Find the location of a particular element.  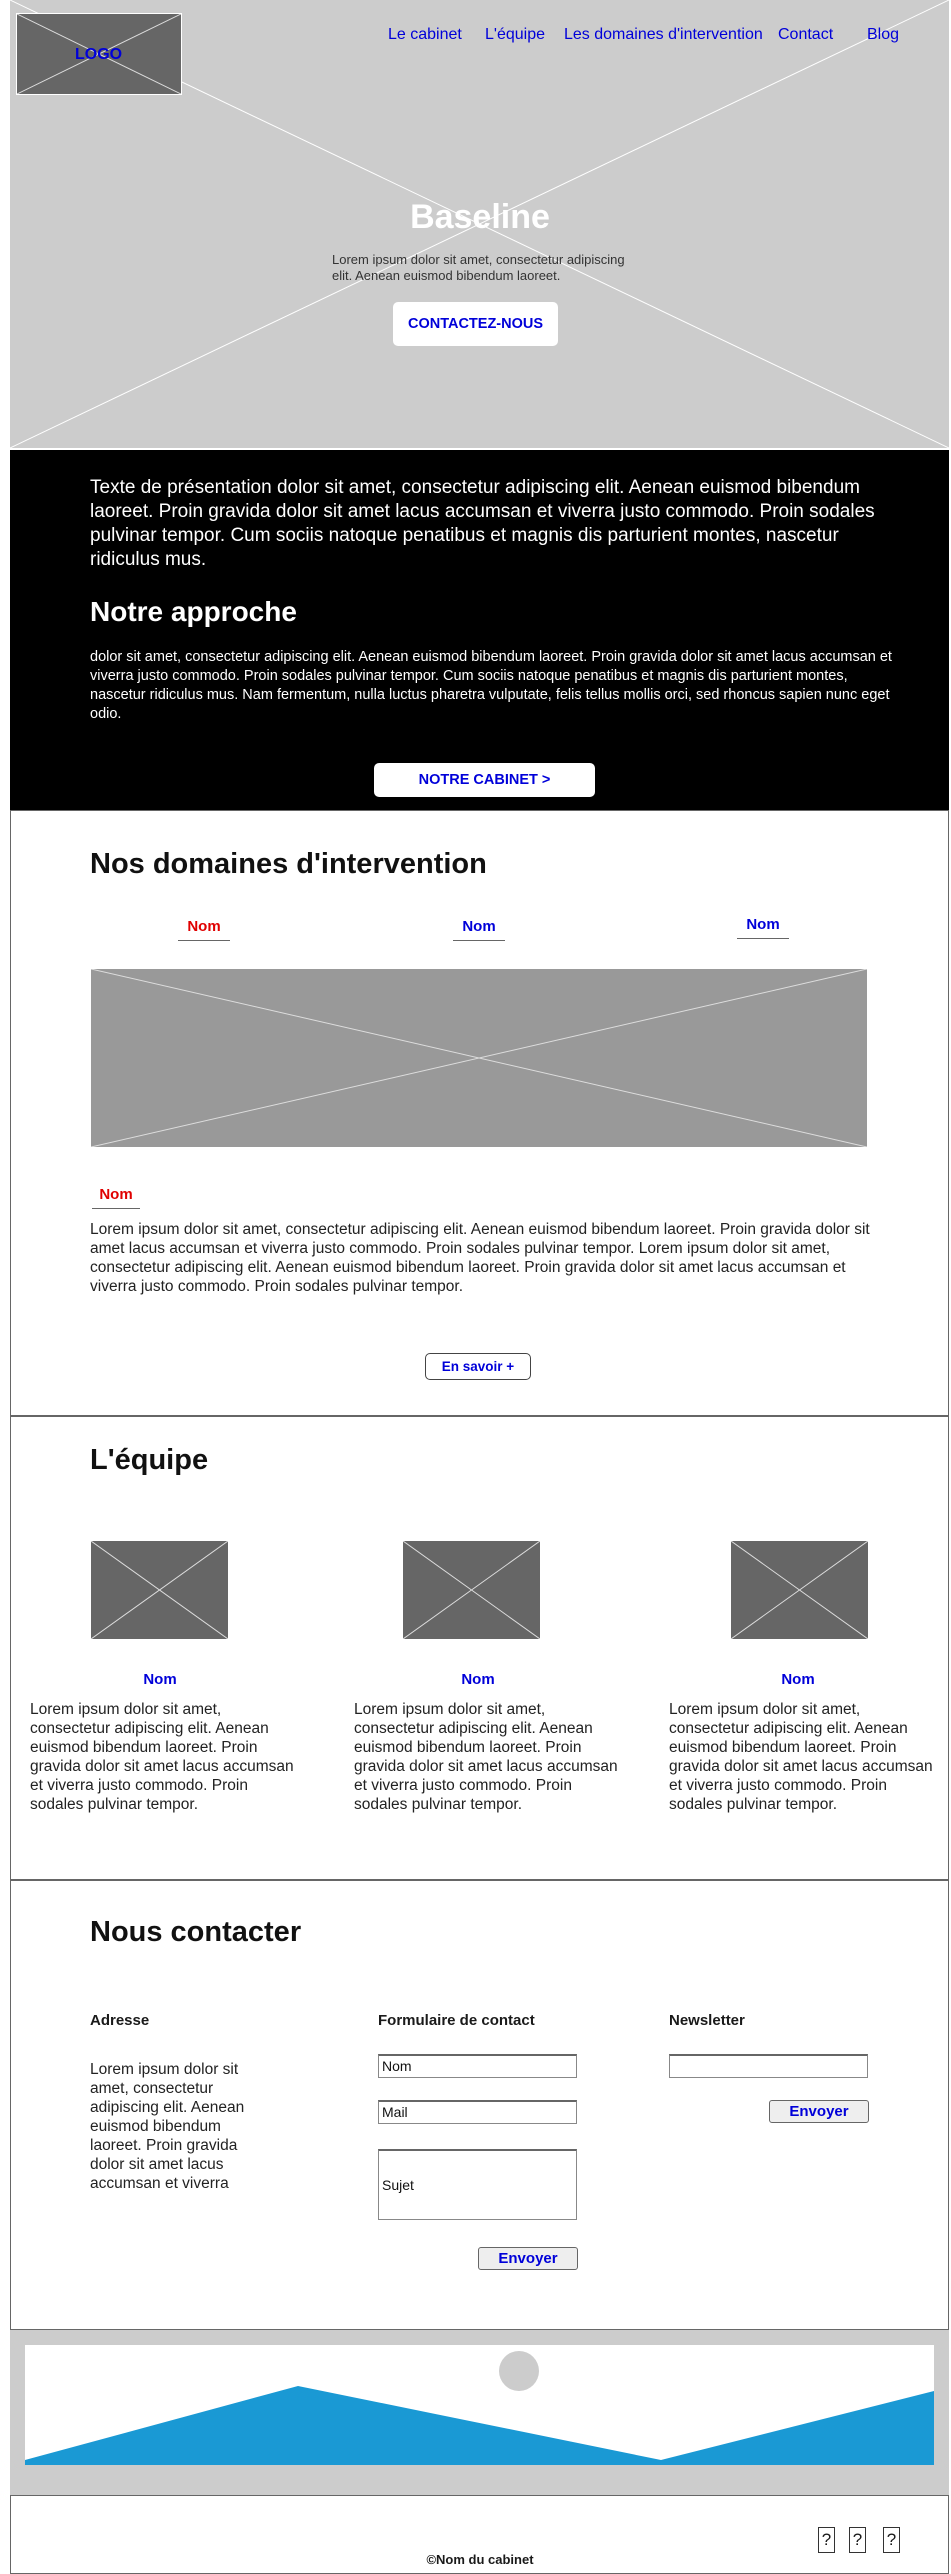

active-domain-label: Nom is located at coordinates (116, 1194).